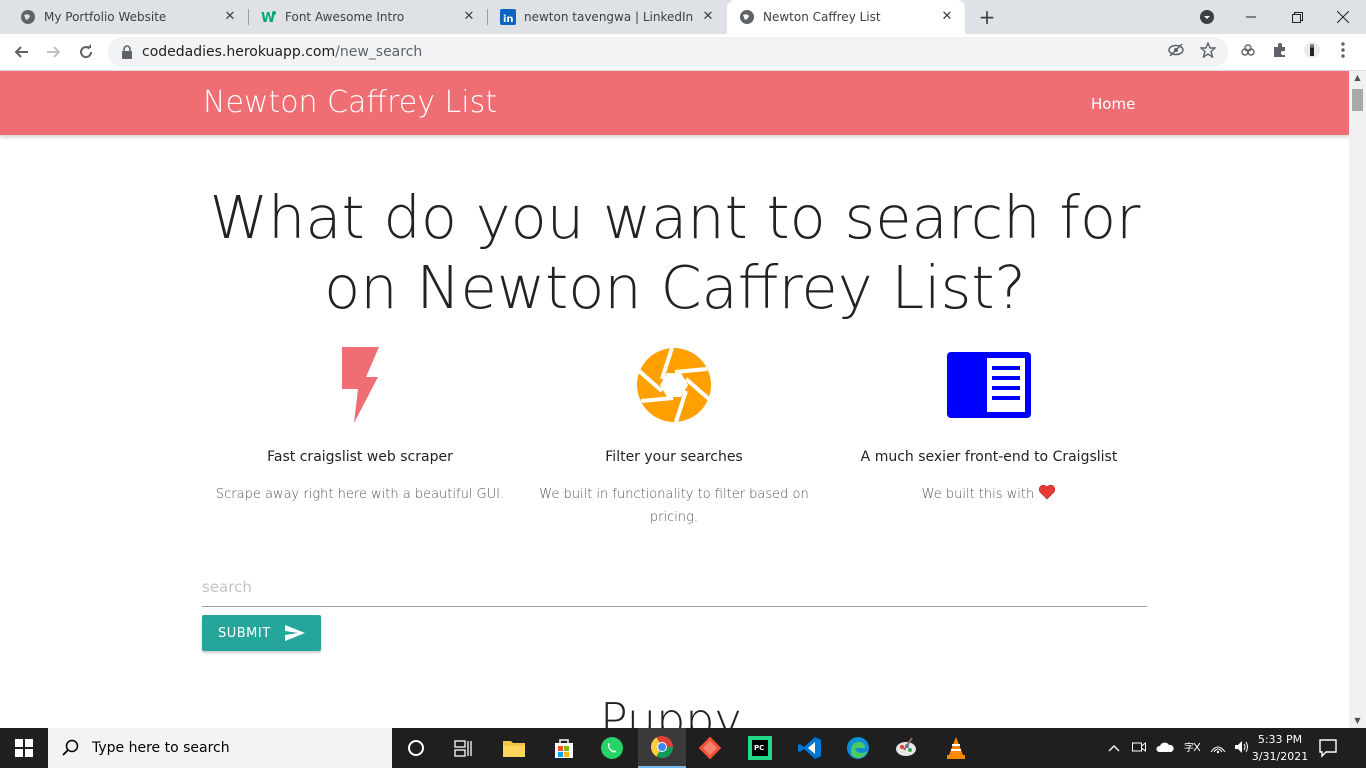 The image size is (1366, 768). I want to click on site-navbar: Newton Caffrey List Home, so click(674, 103).